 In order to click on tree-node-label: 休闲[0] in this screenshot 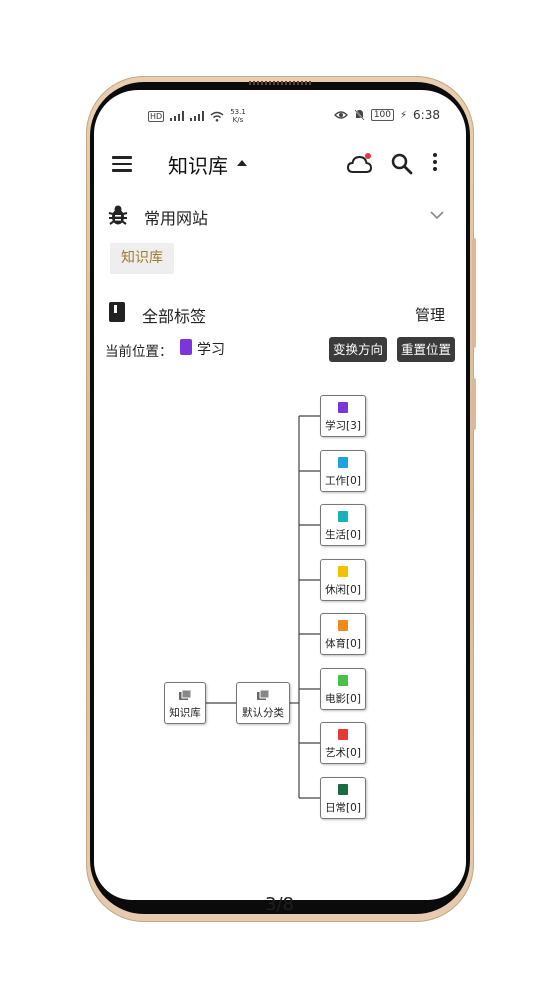, I will do `click(343, 590)`.